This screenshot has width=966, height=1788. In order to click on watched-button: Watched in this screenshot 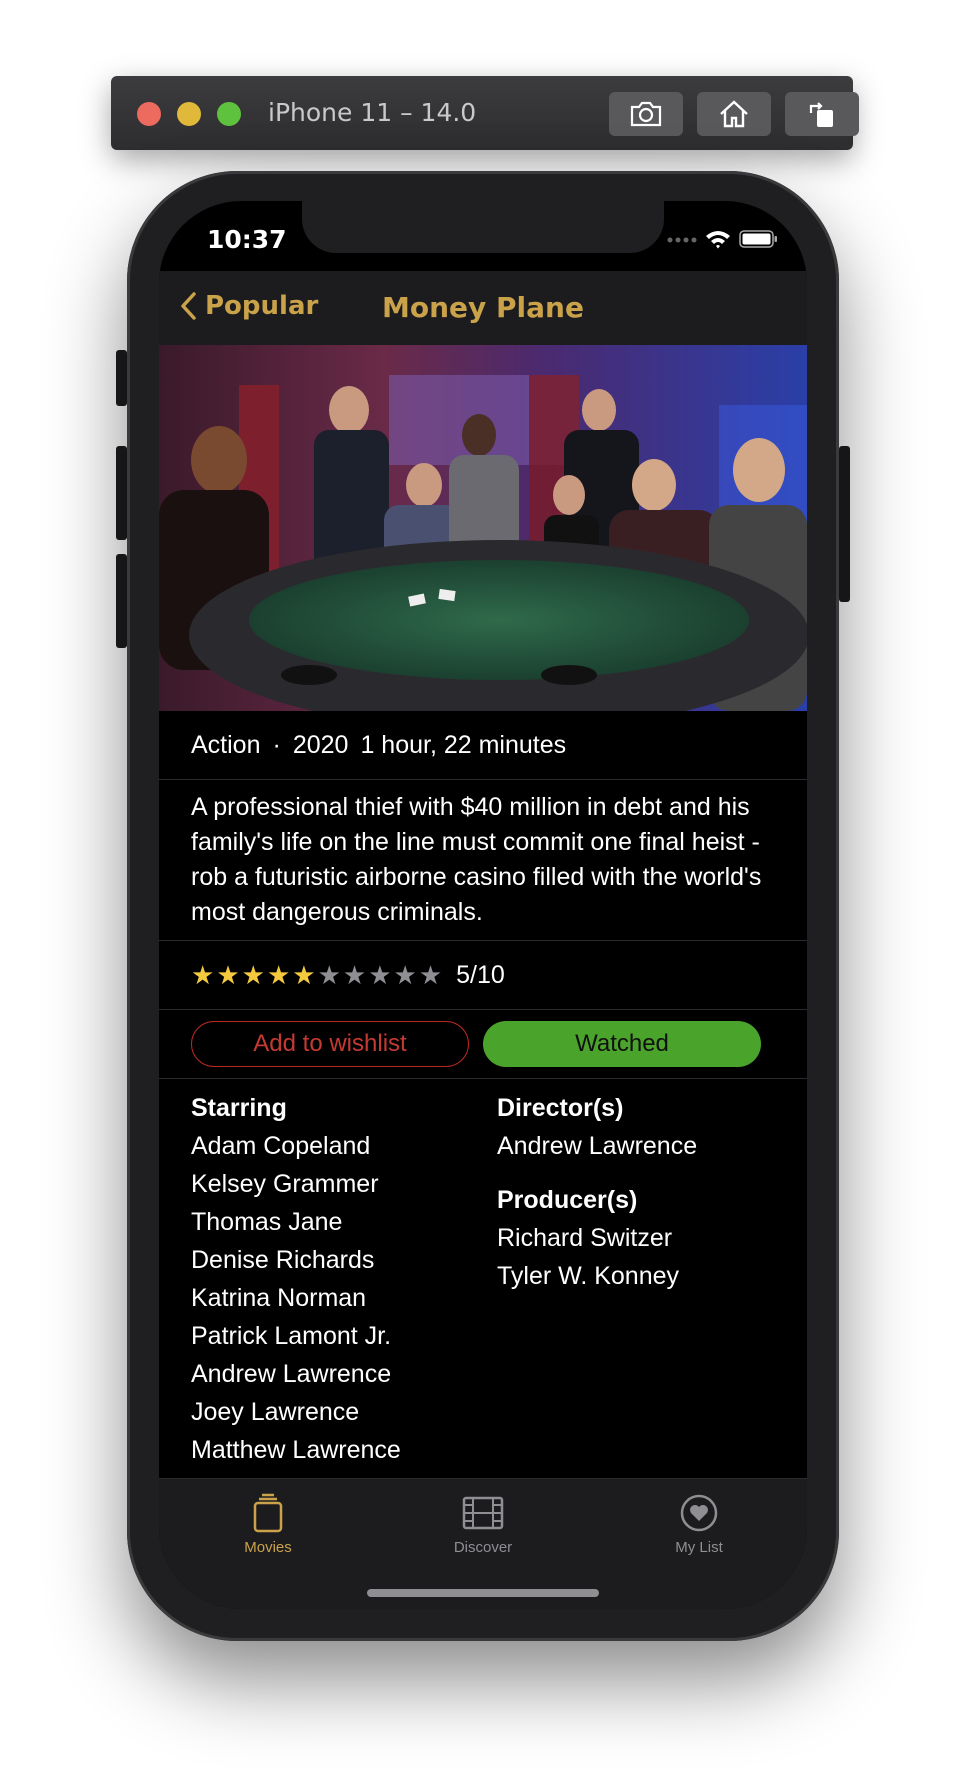, I will do `click(622, 1044)`.